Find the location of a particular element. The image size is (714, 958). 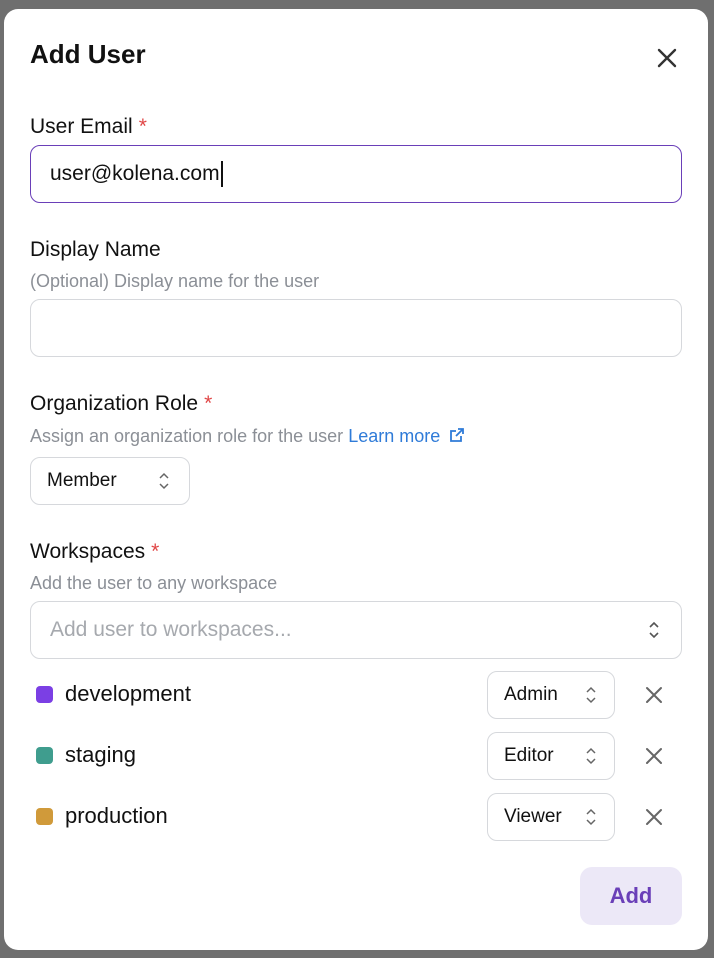

workspace-row-staging: staging Editor is located at coordinates (356, 756).